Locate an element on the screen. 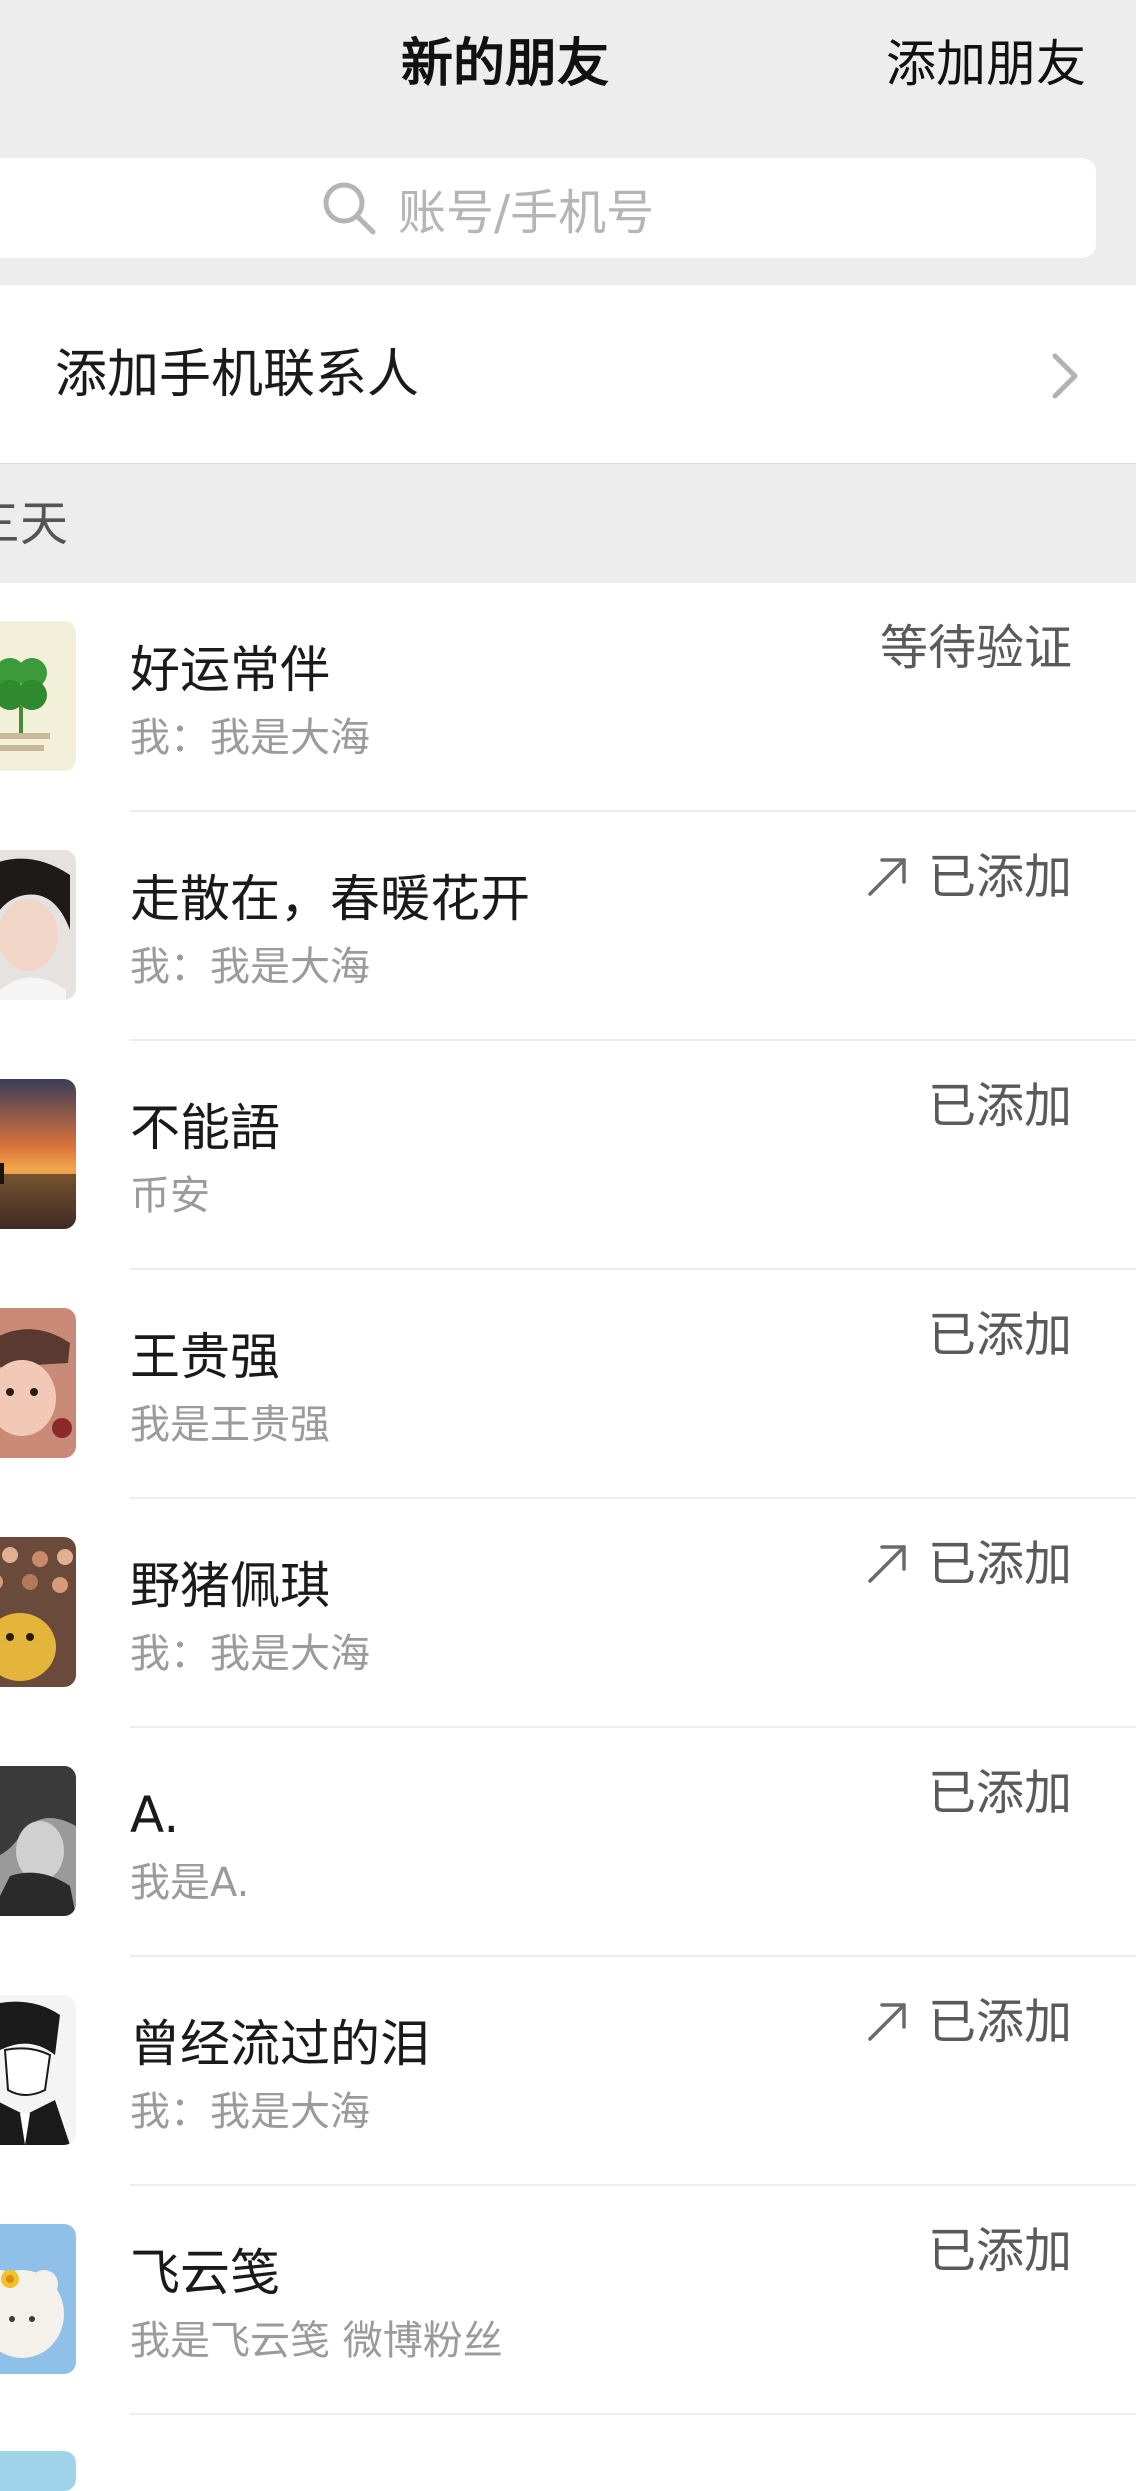 Image resolution: width=1136 pixels, height=2491 pixels. friend-request-row: 野猪佩琪 我：我是大海 已添加 is located at coordinates (568, 1613).